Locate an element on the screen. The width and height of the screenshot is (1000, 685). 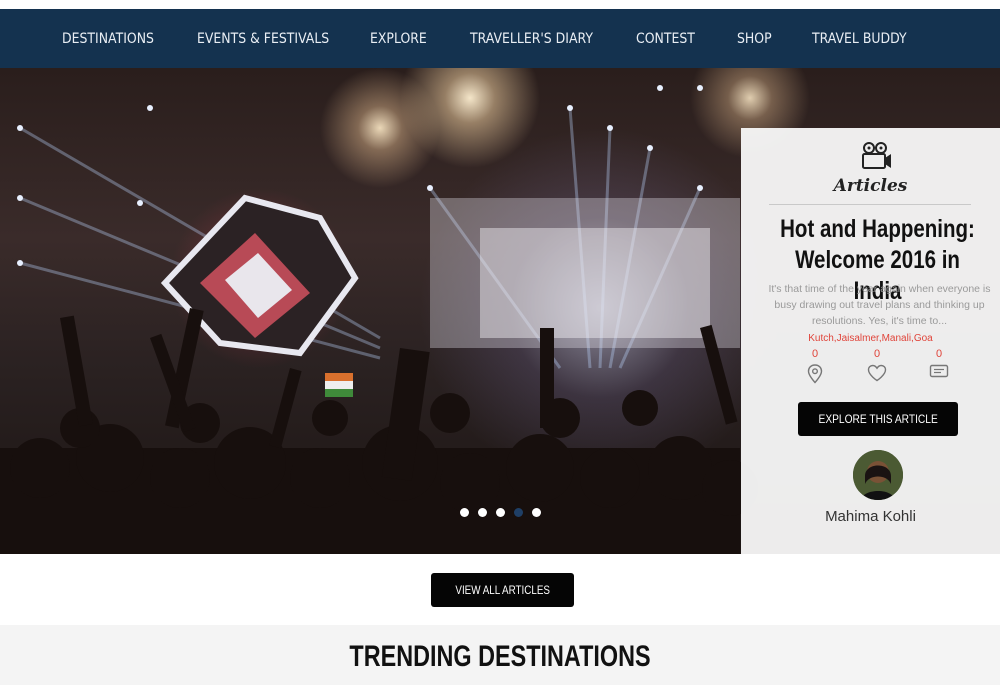
nav-item-travellers-diary: TRAVELLER'S DIARY is located at coordinates (531, 39).